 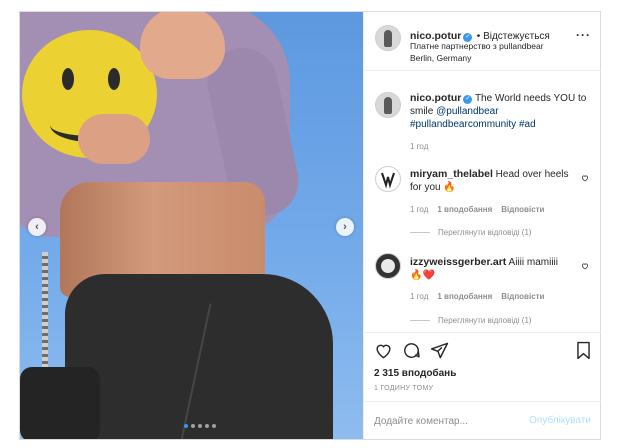 What do you see at coordinates (114, 139) in the screenshot?
I see `photo-fist` at bounding box center [114, 139].